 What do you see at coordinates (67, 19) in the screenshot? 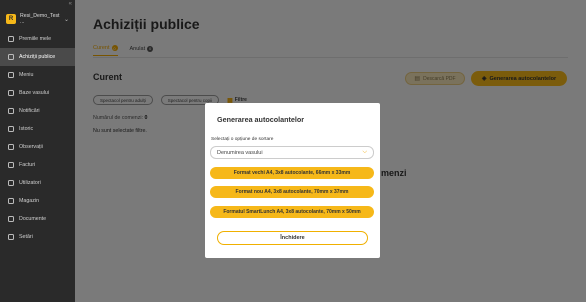
I see `chevron-down-icon: ⌄` at bounding box center [67, 19].